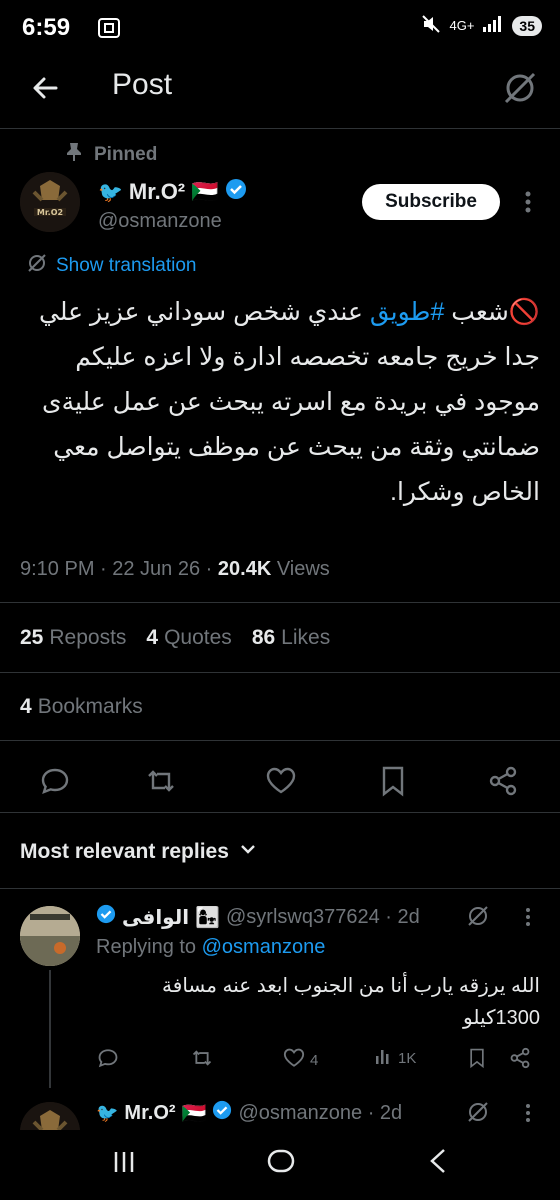  What do you see at coordinates (300, 569) in the screenshot?
I see `views-label: Views` at bounding box center [300, 569].